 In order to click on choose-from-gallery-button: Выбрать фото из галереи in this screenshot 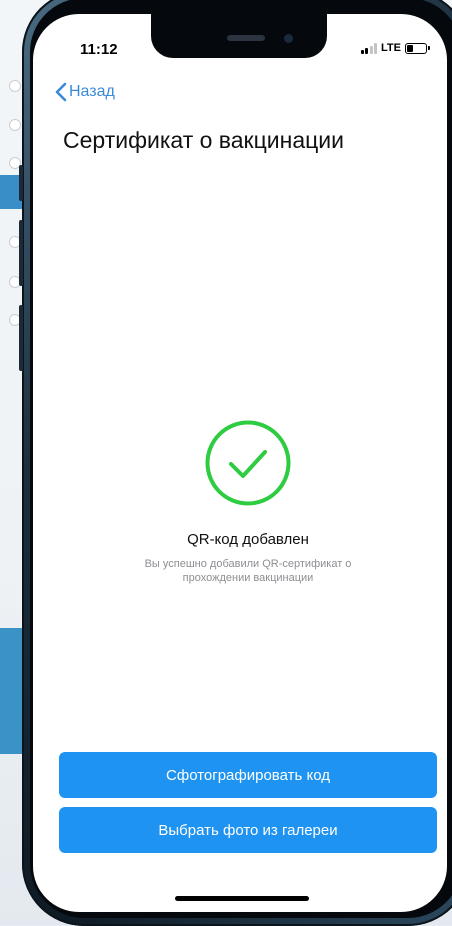, I will do `click(248, 830)`.